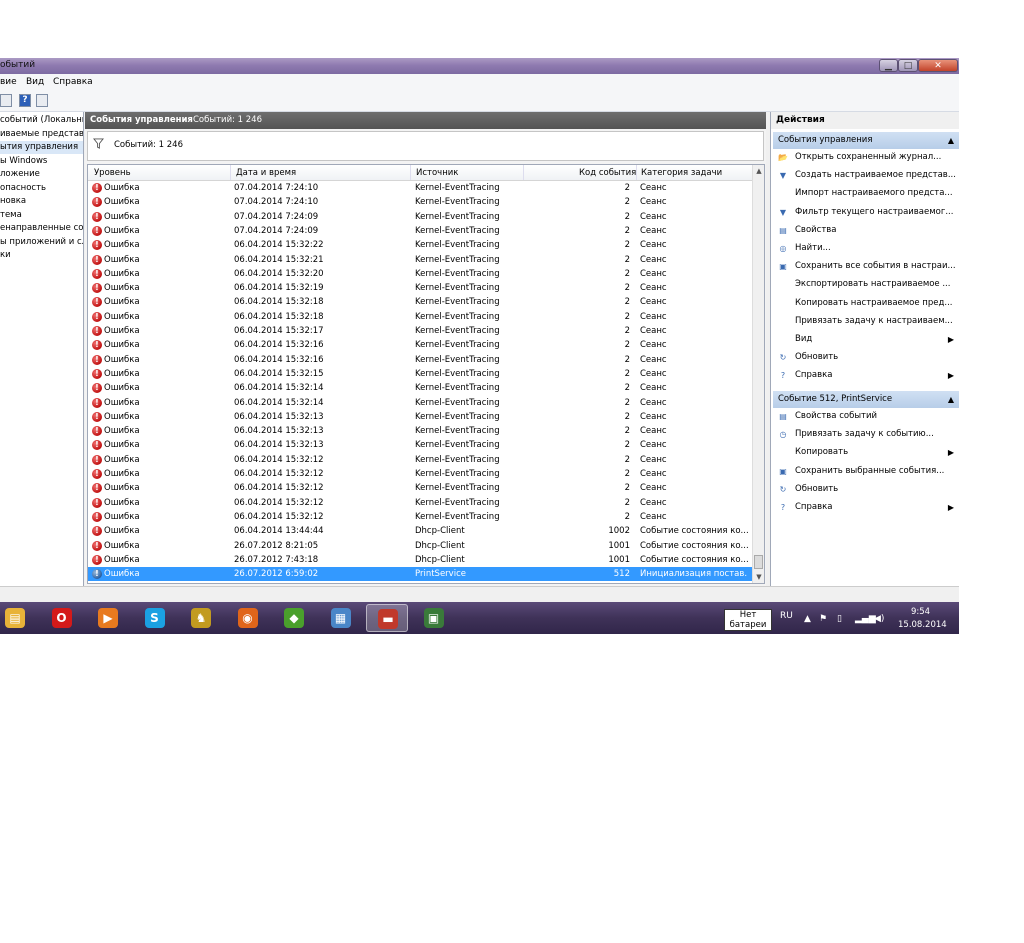  I want to click on action-item: Вид ▶, so click(866, 339).